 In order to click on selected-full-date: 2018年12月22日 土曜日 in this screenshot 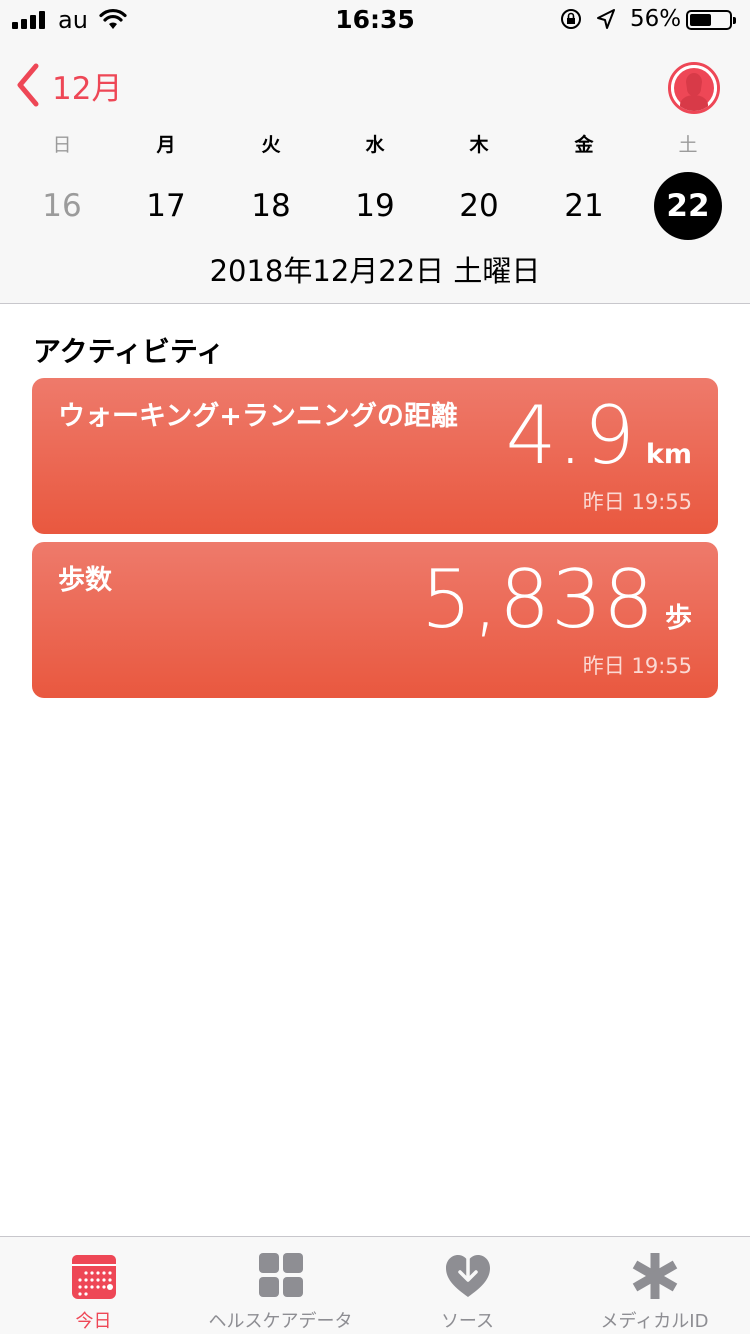, I will do `click(375, 271)`.